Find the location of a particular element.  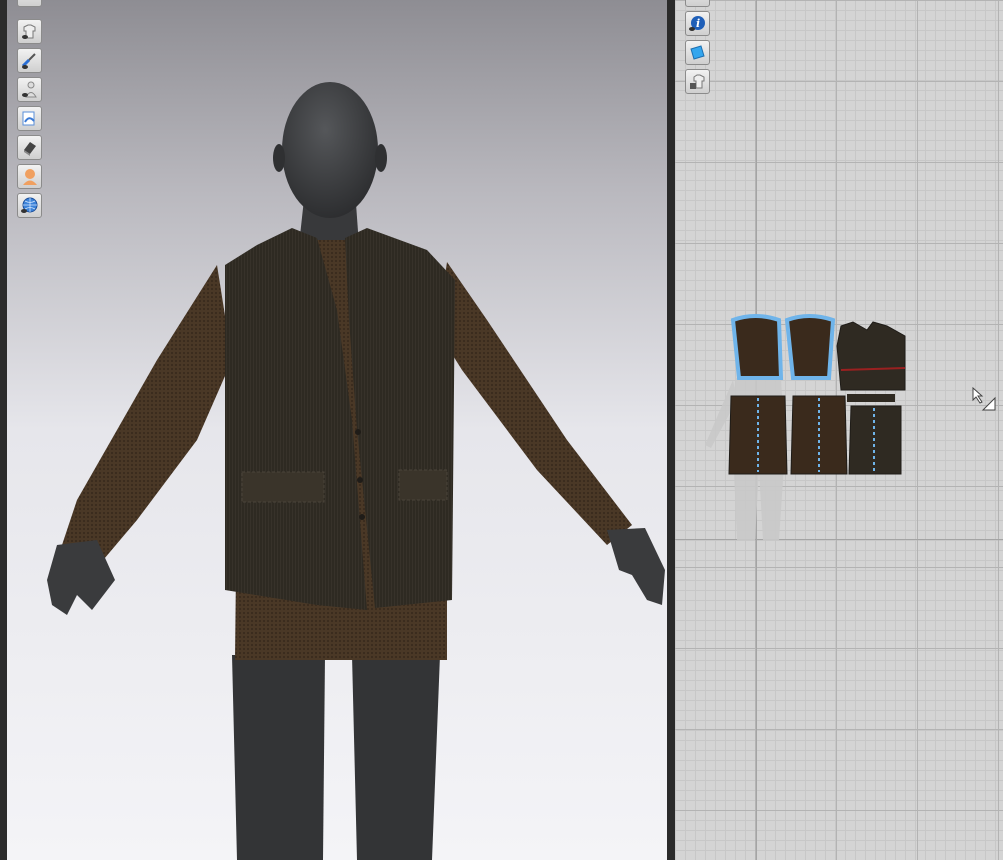

pattern-texture-icon is located at coordinates (697, 52).